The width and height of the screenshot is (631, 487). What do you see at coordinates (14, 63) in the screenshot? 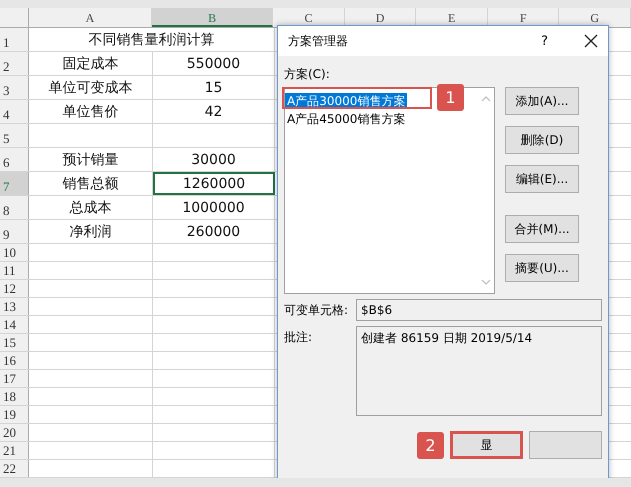
I see `row-header: 2` at bounding box center [14, 63].